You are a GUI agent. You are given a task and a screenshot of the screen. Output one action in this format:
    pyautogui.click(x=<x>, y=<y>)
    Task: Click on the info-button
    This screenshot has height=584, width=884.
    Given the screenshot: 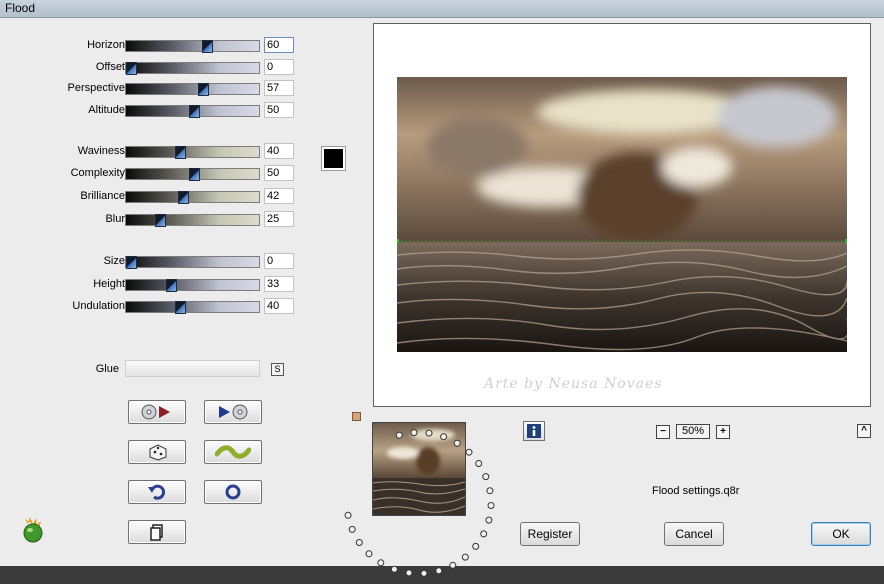 What is the action you would take?
    pyautogui.click(x=534, y=431)
    